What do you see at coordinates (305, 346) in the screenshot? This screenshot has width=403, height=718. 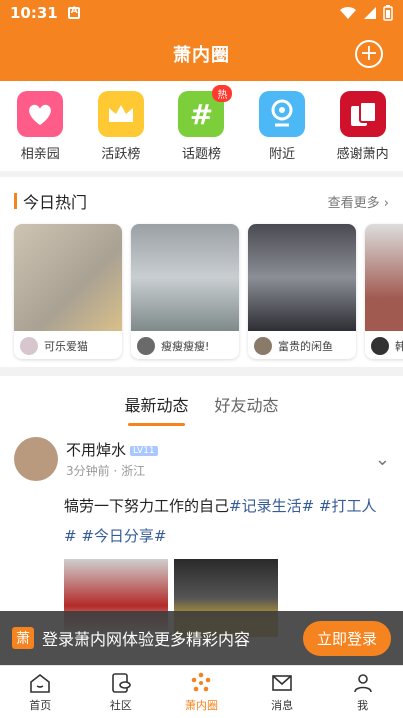 I see `card-username: 富贵的闲鱼` at bounding box center [305, 346].